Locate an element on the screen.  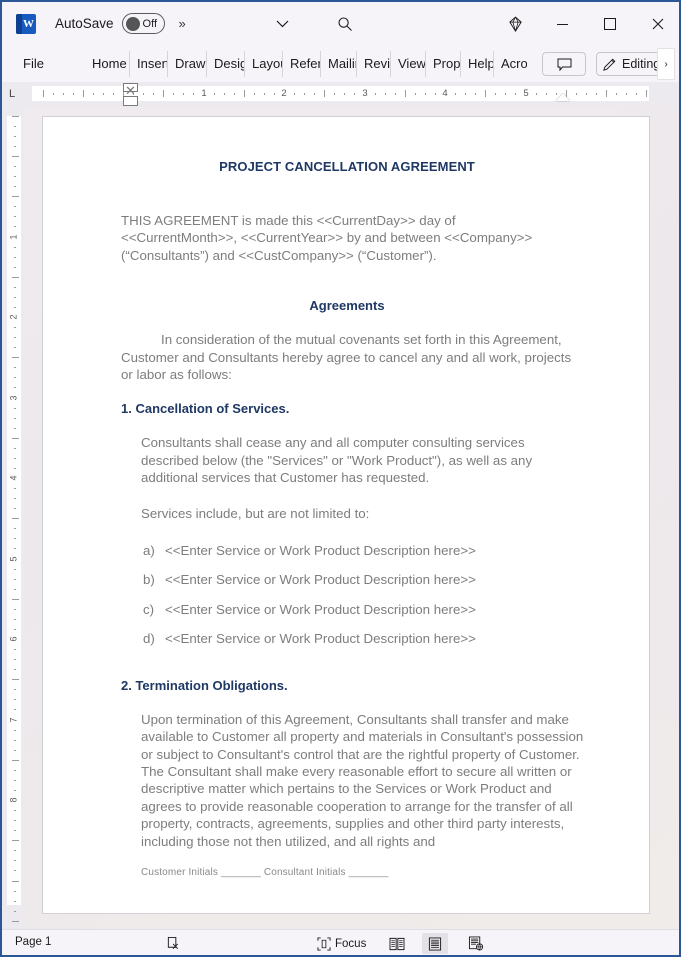
list-marker: c) is located at coordinates (149, 609).